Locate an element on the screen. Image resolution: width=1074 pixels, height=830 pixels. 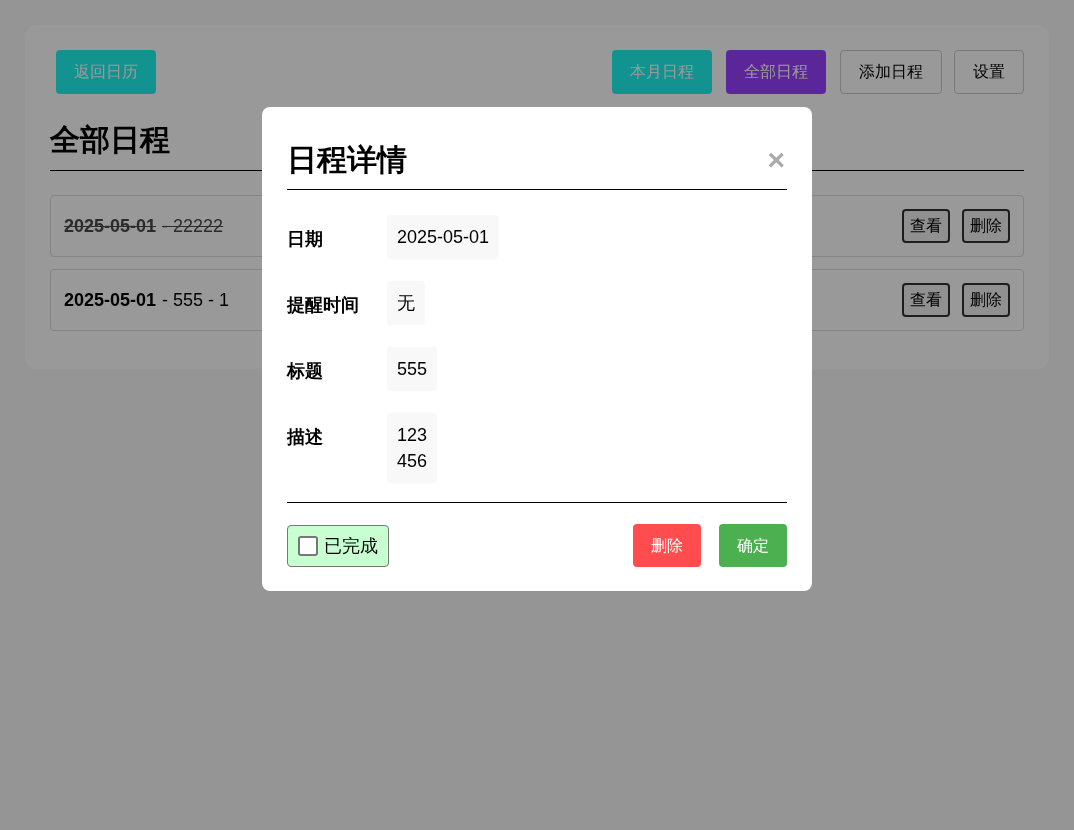
field-value: 123 456 is located at coordinates (412, 448).